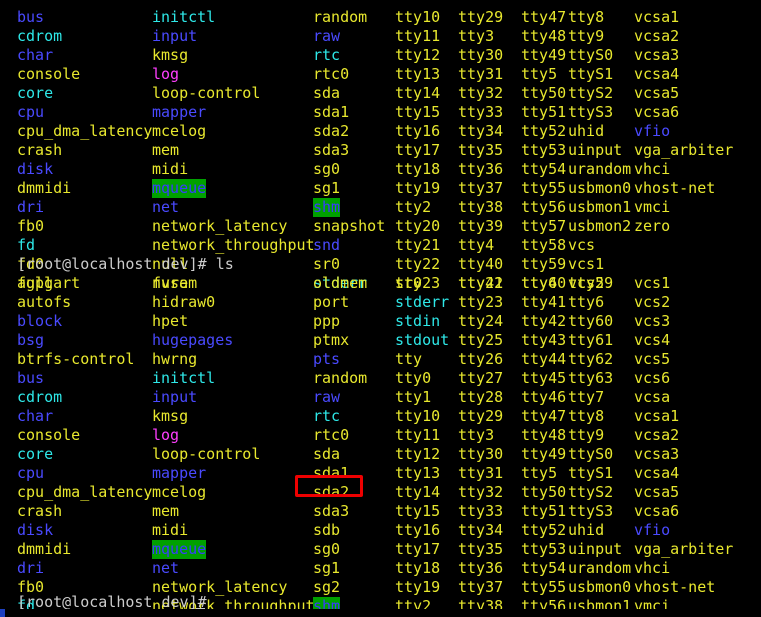 The height and width of the screenshot is (617, 761). What do you see at coordinates (331, 492) in the screenshot?
I see `ls-entry: sda2` at bounding box center [331, 492].